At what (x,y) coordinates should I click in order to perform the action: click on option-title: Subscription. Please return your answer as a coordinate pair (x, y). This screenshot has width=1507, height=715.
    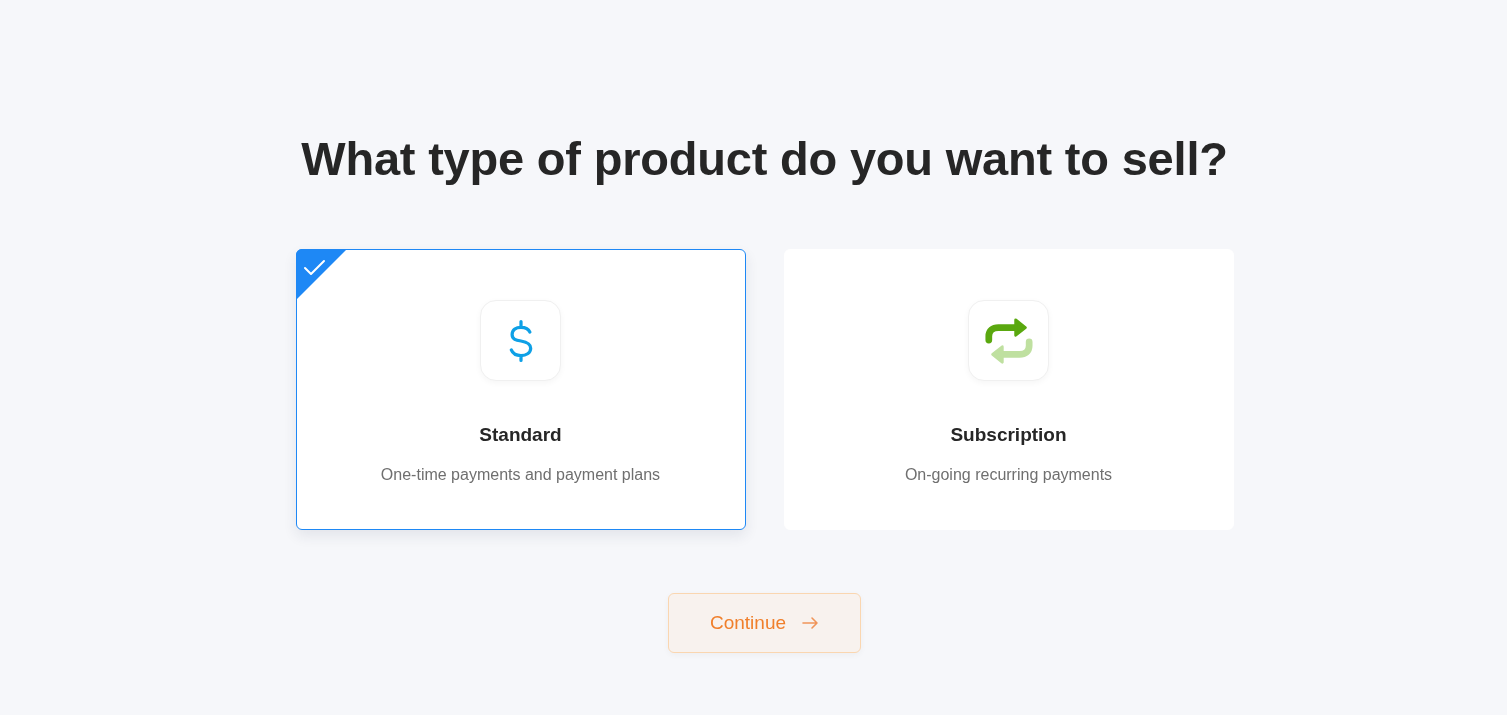
    Looking at the image, I should click on (1008, 435).